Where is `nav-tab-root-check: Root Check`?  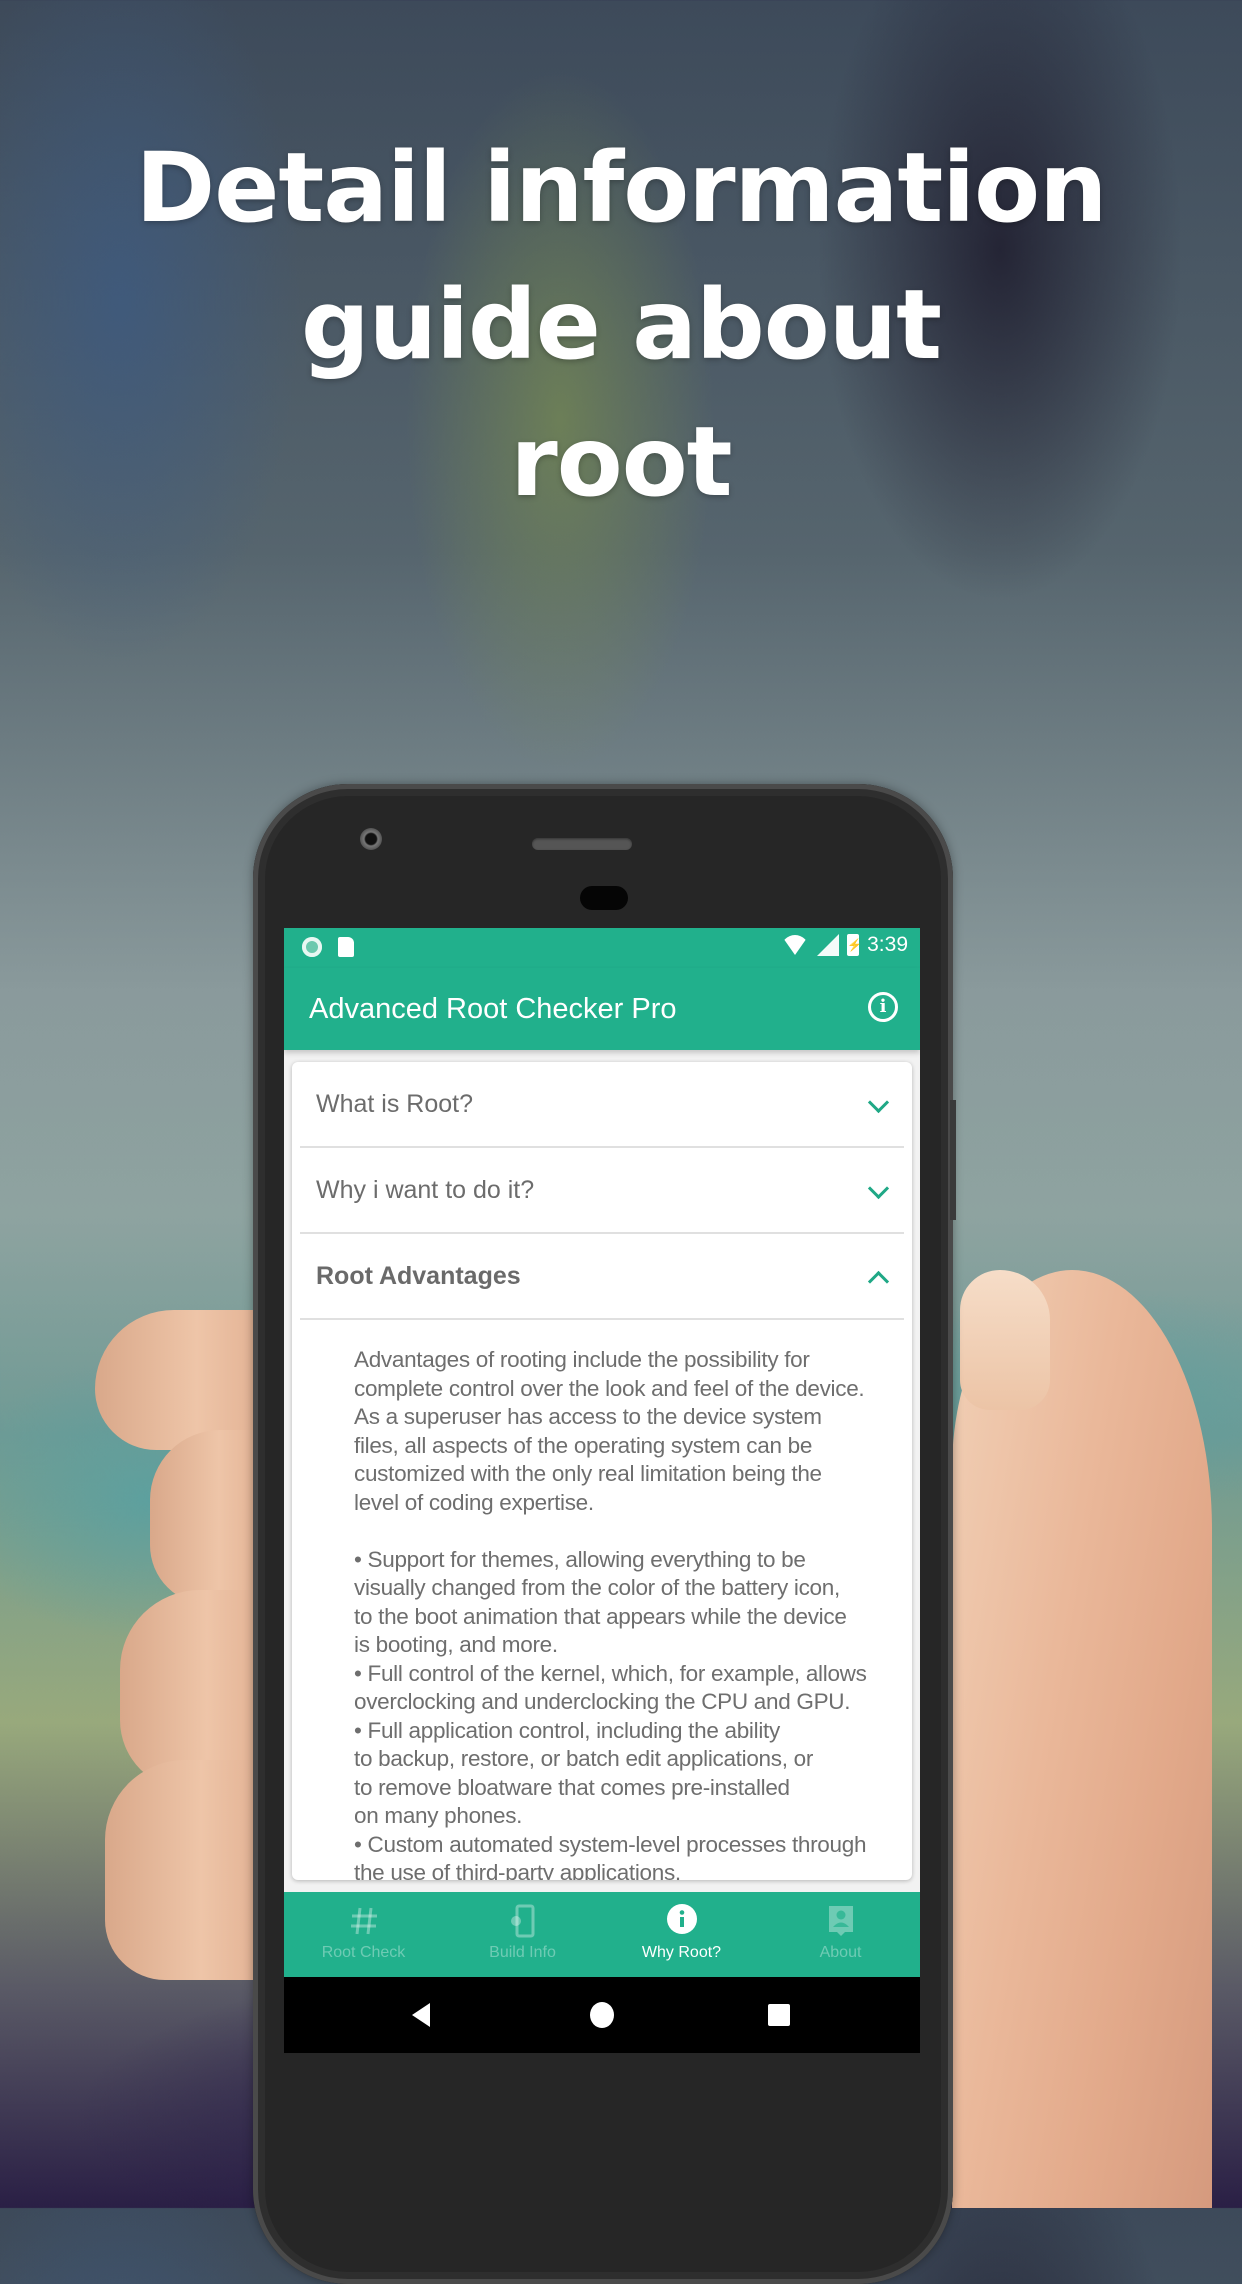 nav-tab-root-check: Root Check is located at coordinates (363, 1934).